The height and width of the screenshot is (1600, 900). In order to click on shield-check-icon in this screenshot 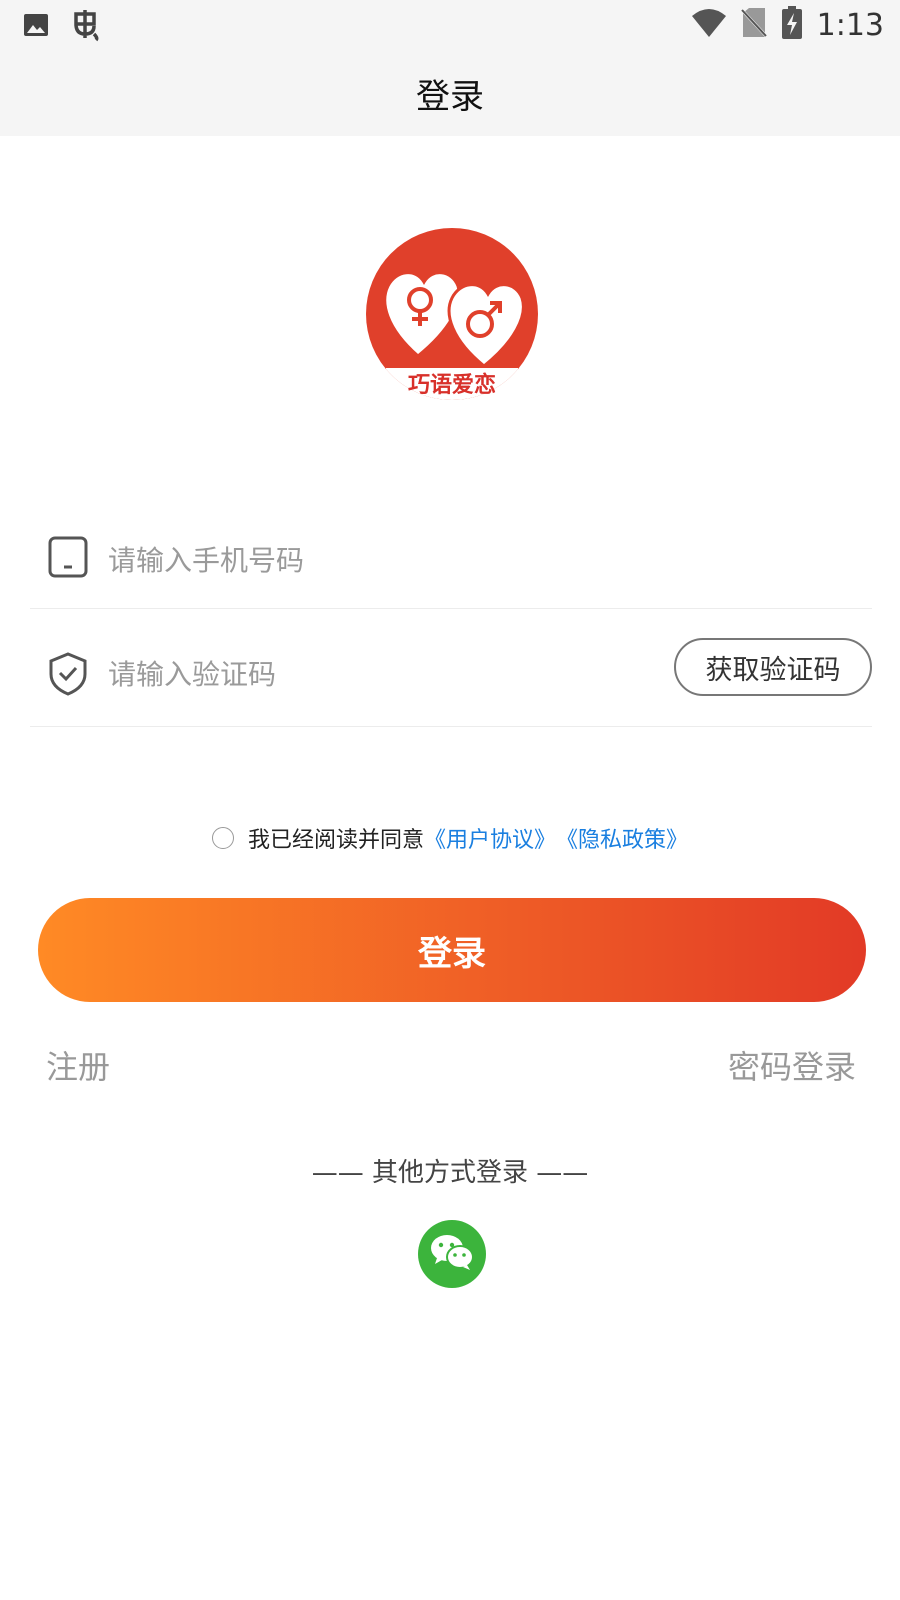, I will do `click(68, 676)`.